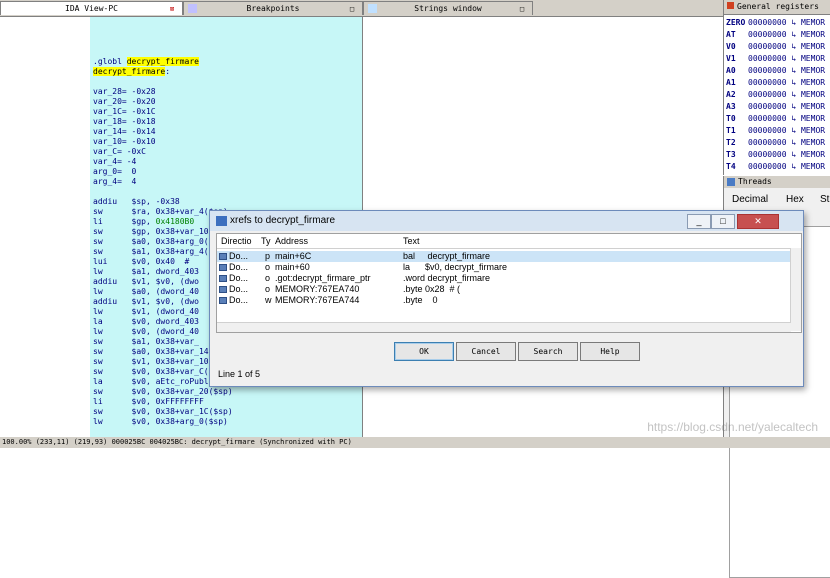 The image size is (830, 578). I want to click on register-row: V1 00000000 ↳ MEMOR, so click(775, 59).